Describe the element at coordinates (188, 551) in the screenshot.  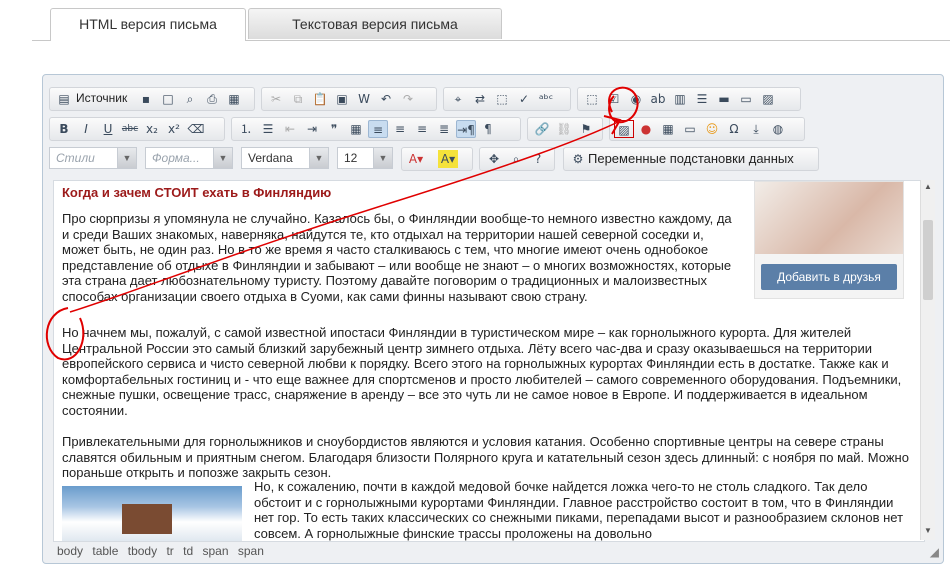
I see `path-item: td` at that location.